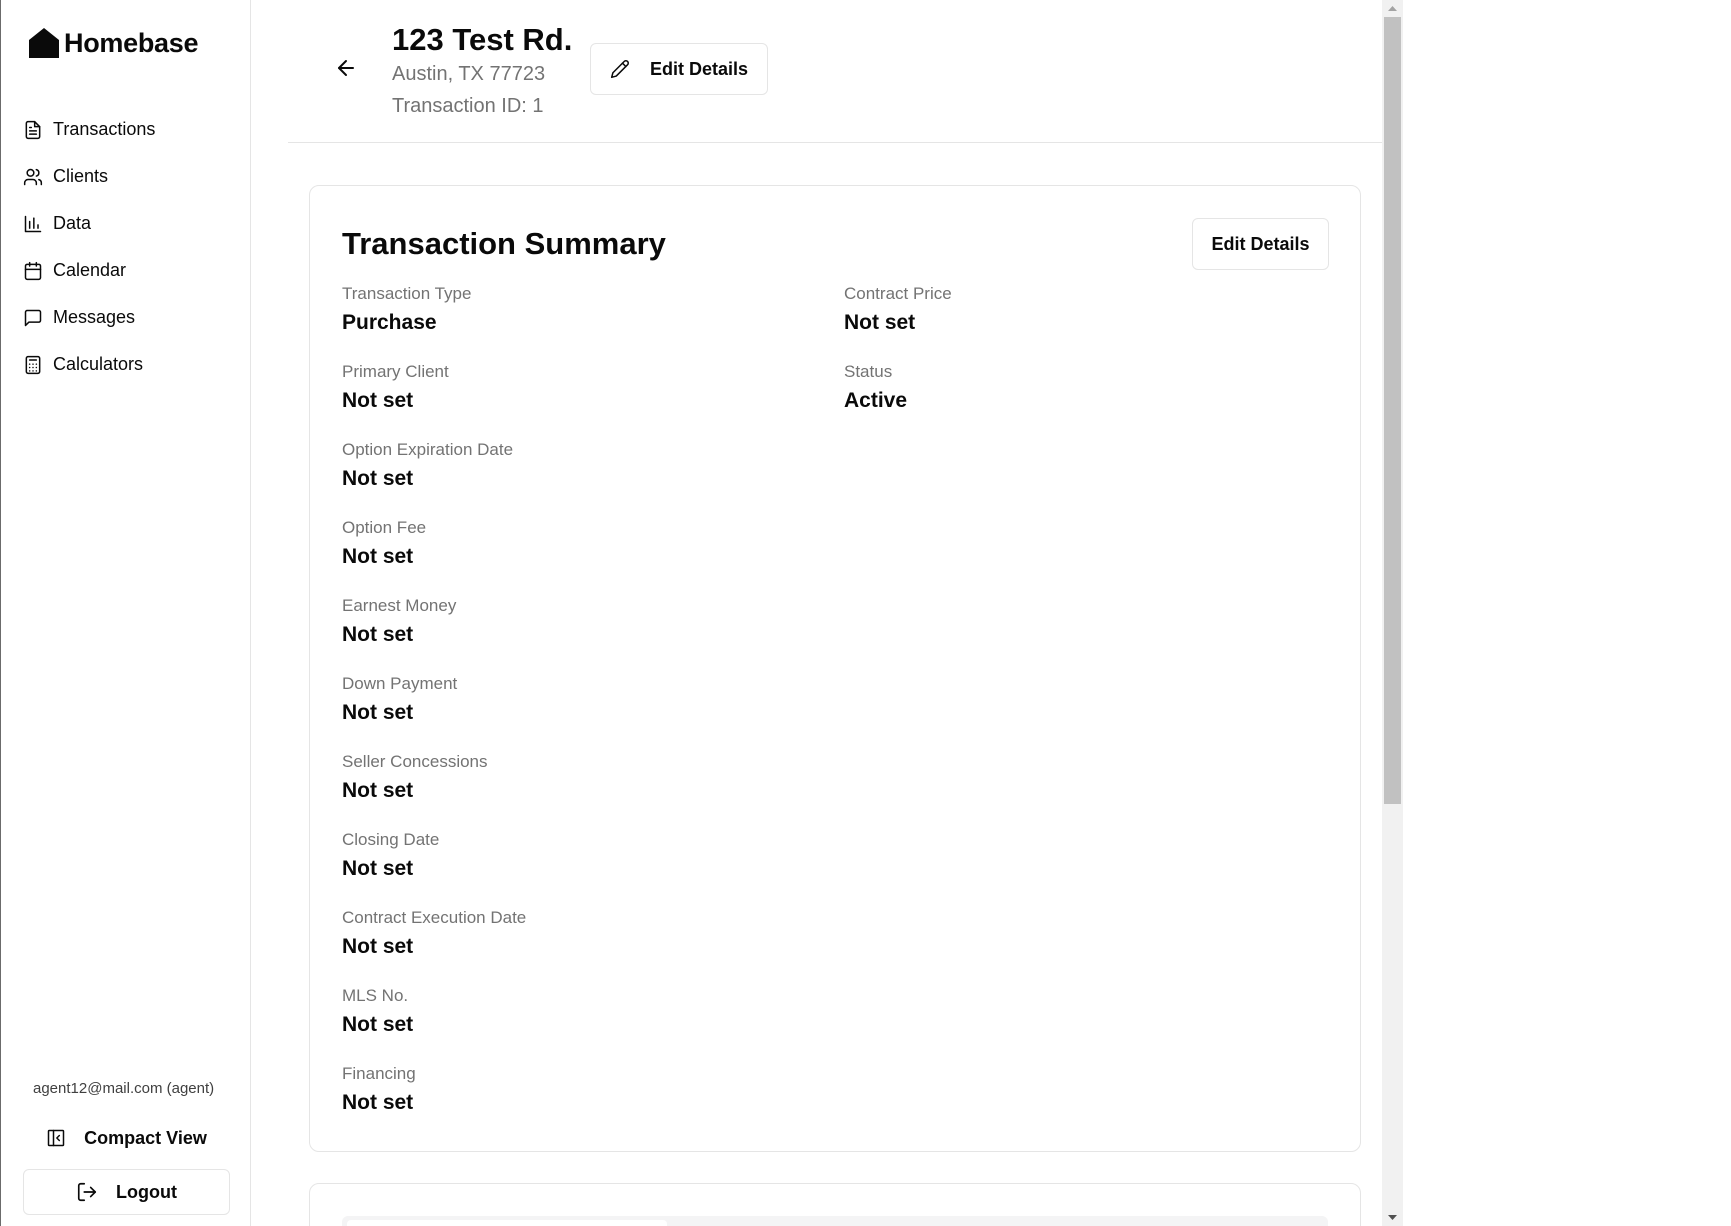 The width and height of the screenshot is (1731, 1226). Describe the element at coordinates (415, 777) in the screenshot. I see `field-seller-concessions: Seller Concessions Not set` at that location.